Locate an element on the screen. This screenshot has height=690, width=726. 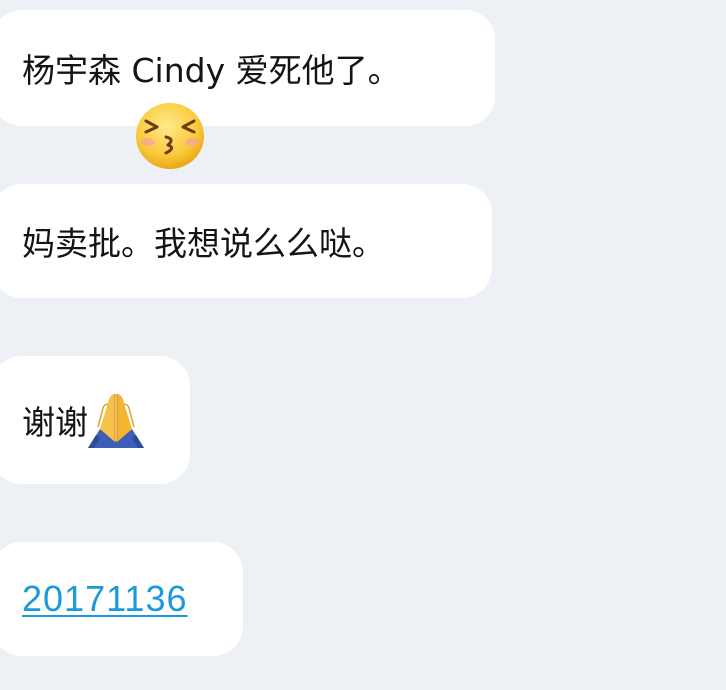
message-bubble-2: 妈卖批。我想说么么哒。 is located at coordinates (246, 241).